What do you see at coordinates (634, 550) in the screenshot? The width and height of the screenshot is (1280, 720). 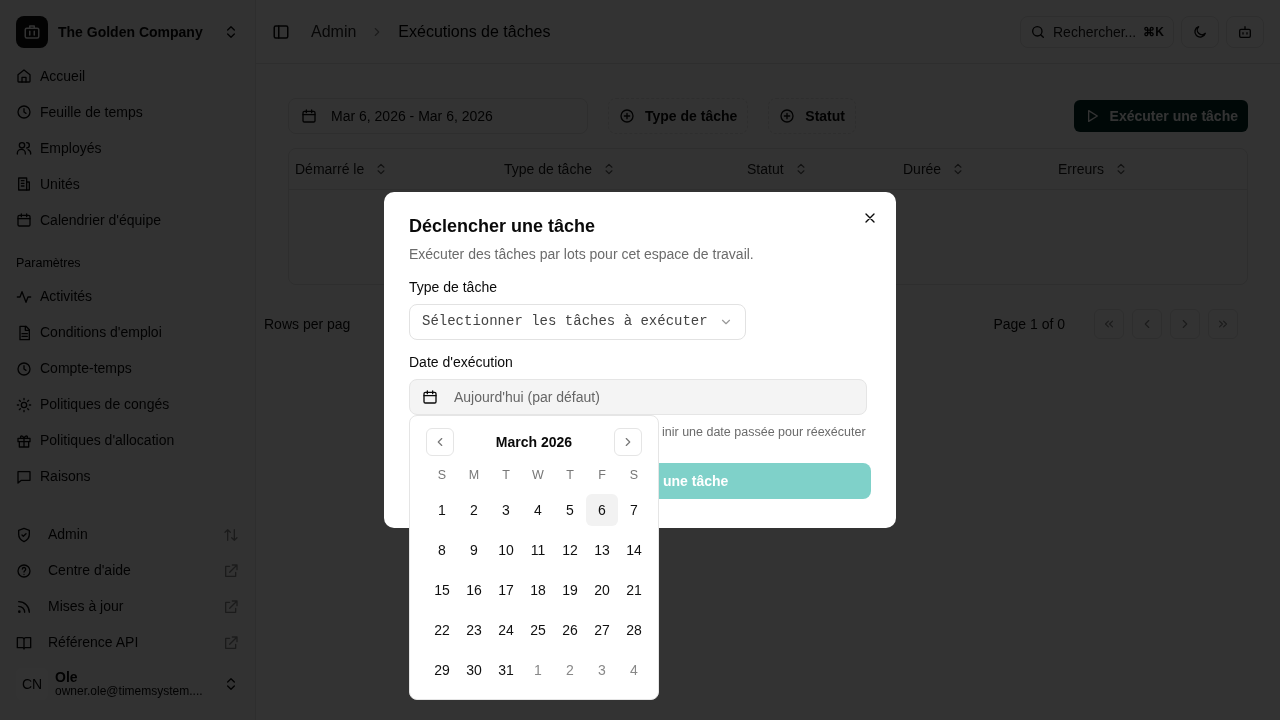 I see `calendar-day: 14` at bounding box center [634, 550].